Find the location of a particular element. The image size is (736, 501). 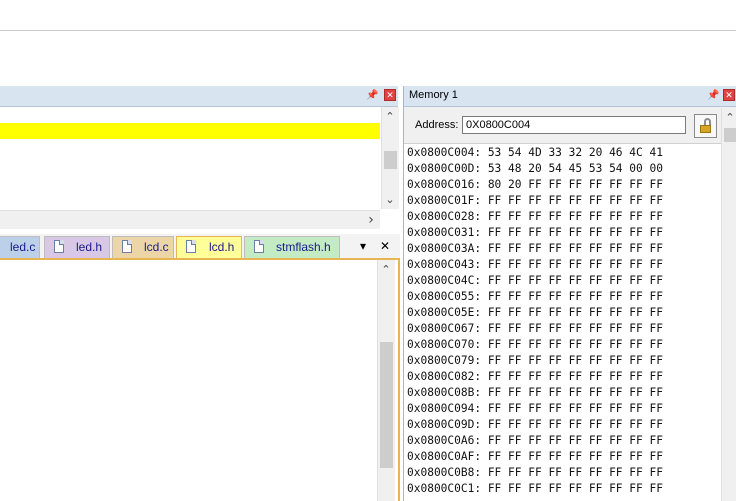

tab-close-icon: ✕ is located at coordinates (385, 246).